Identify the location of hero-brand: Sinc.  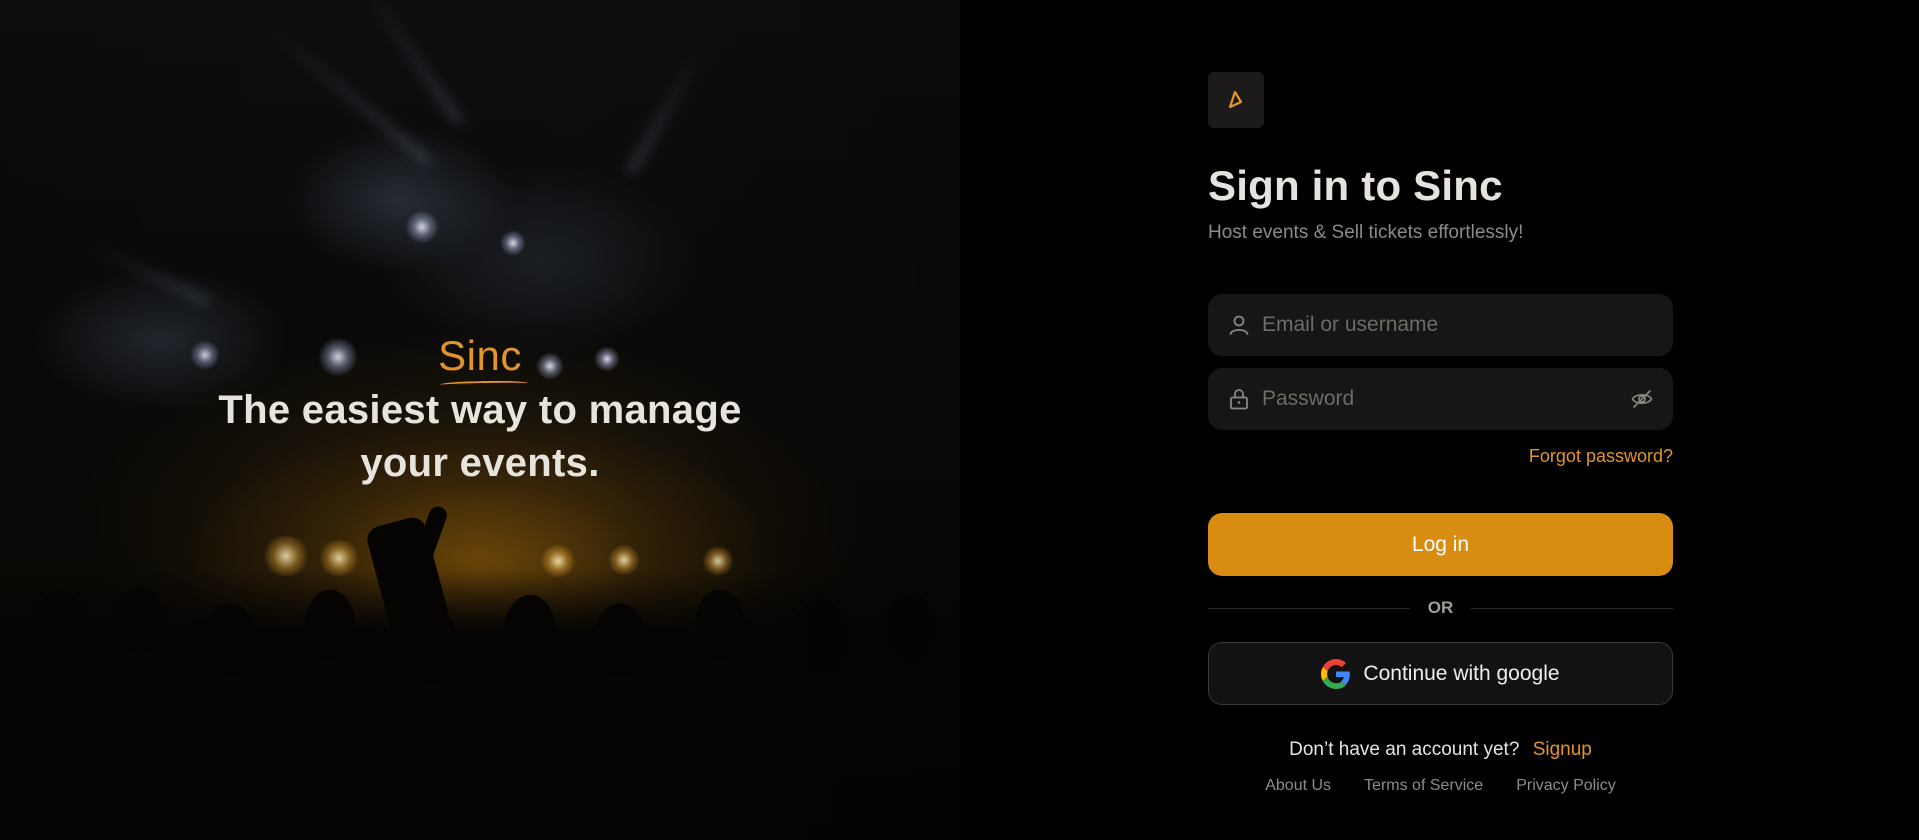
(483, 357).